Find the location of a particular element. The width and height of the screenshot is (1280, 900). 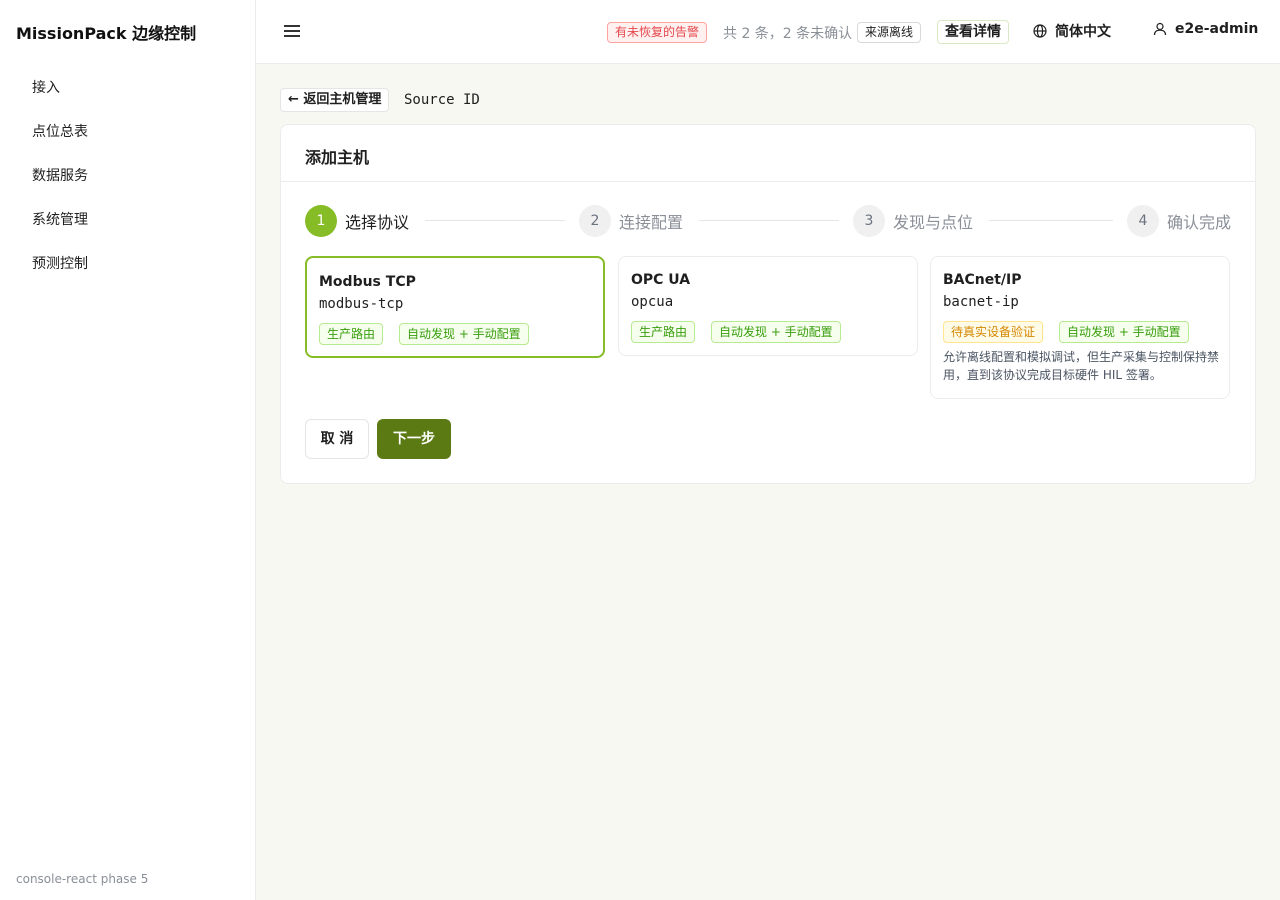

protocol-name: OPC UA is located at coordinates (661, 280).